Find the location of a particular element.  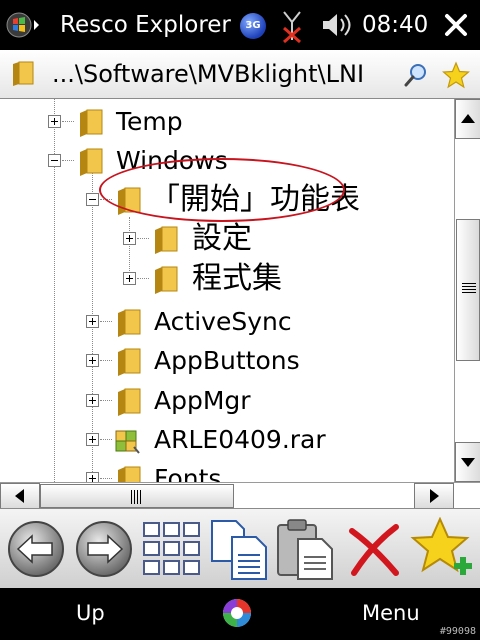

back-button is located at coordinates (36, 549).